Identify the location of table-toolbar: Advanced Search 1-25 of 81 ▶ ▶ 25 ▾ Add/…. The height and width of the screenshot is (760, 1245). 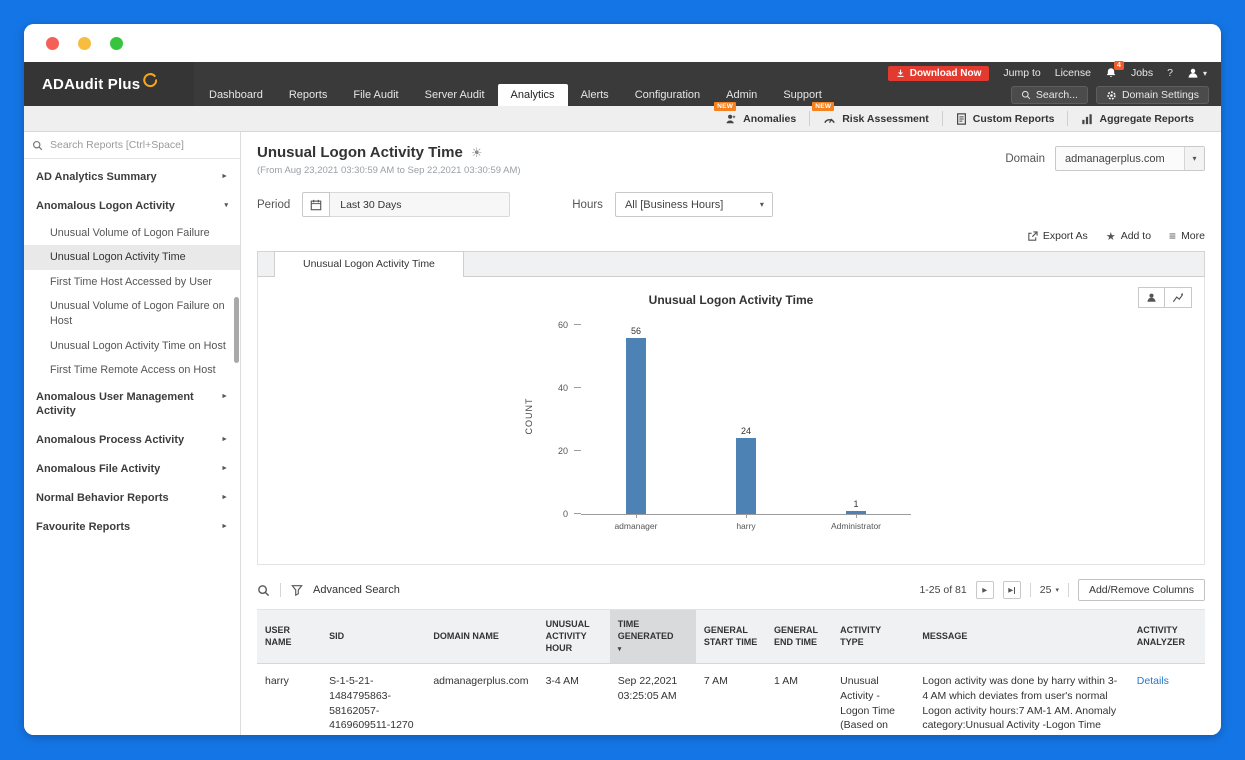
(731, 590).